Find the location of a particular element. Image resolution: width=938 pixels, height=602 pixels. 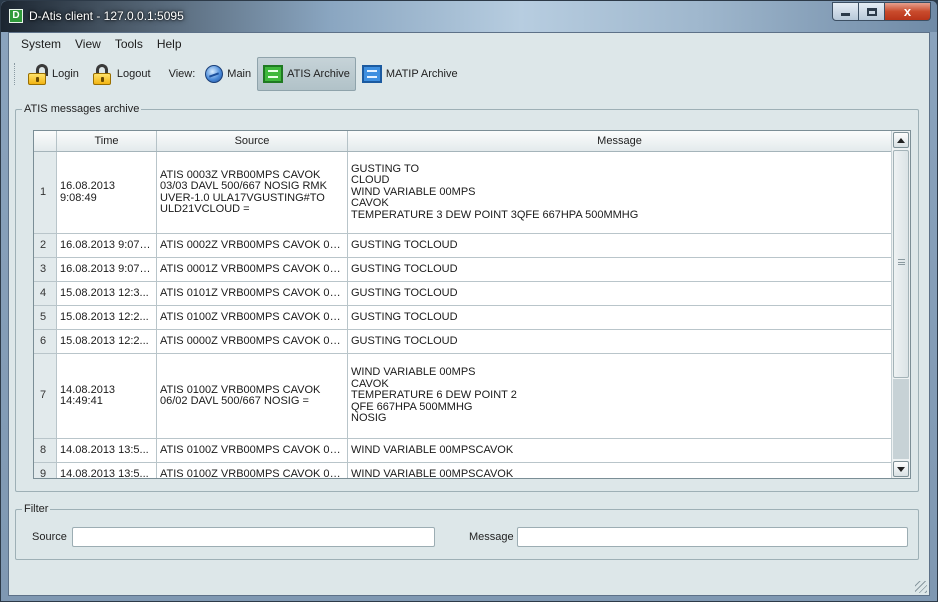

header-rownum is located at coordinates (45, 141).